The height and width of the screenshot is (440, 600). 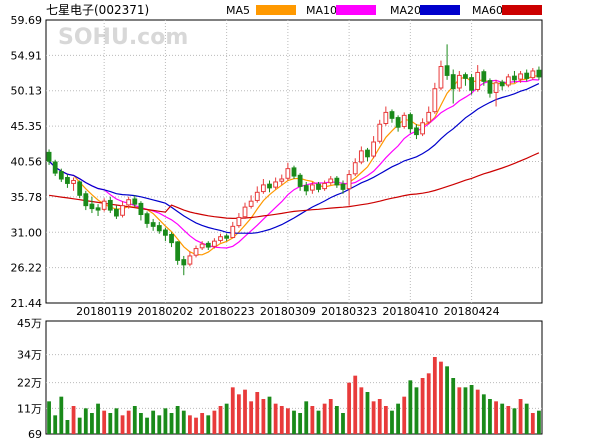 I want to click on volume-tick-label: 22万, so click(x=29, y=383).